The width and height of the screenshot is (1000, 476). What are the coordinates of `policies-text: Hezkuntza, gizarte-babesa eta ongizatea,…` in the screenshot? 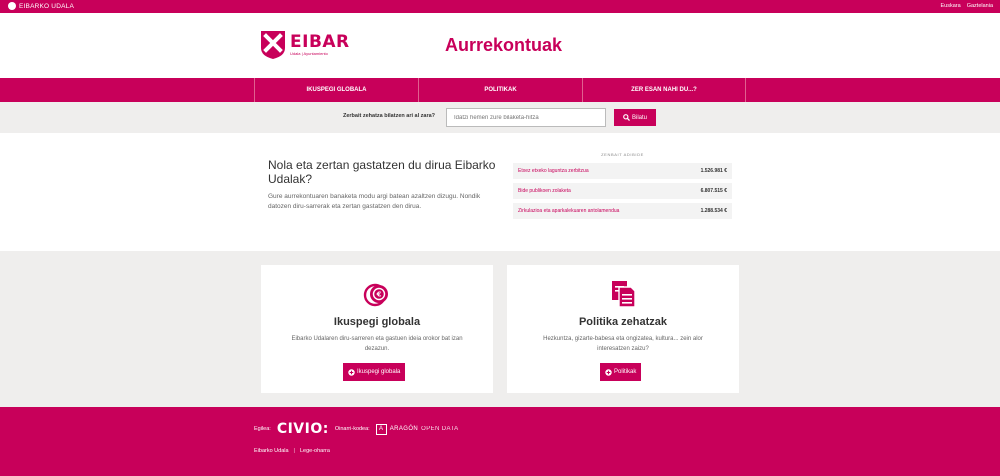 It's located at (623, 344).